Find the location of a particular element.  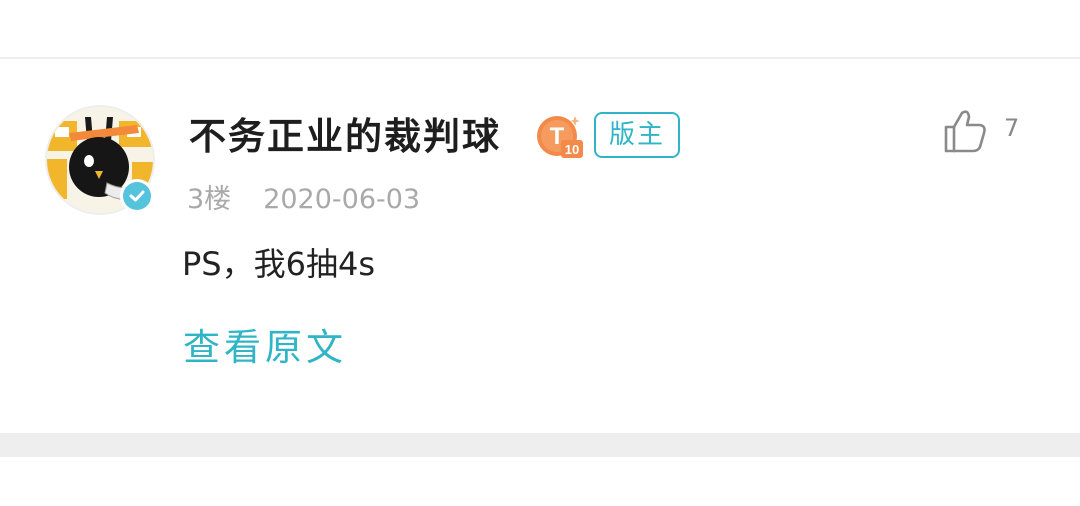

thumbs-up-icon is located at coordinates (965, 131).